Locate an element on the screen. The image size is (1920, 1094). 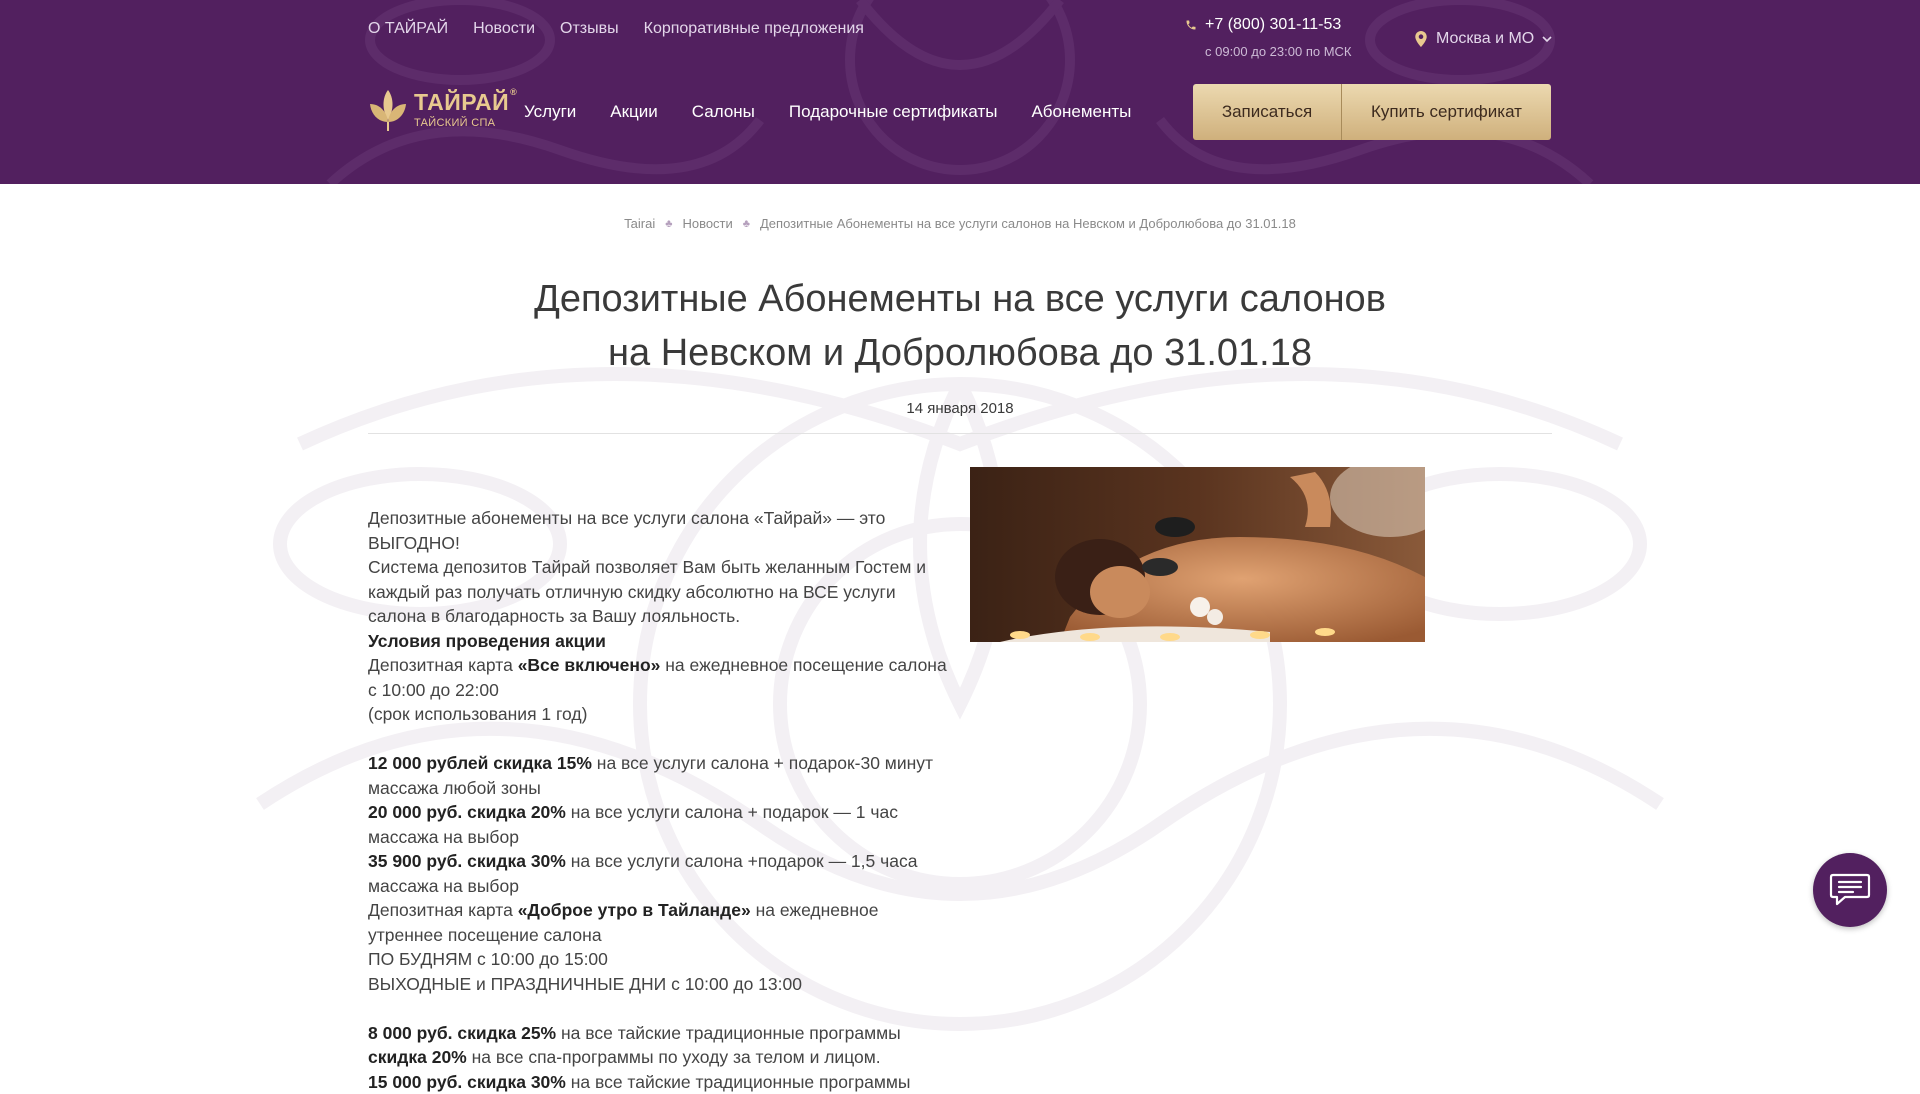
phone-number: +7 (800) 301-11-53 is located at coordinates (1273, 25).